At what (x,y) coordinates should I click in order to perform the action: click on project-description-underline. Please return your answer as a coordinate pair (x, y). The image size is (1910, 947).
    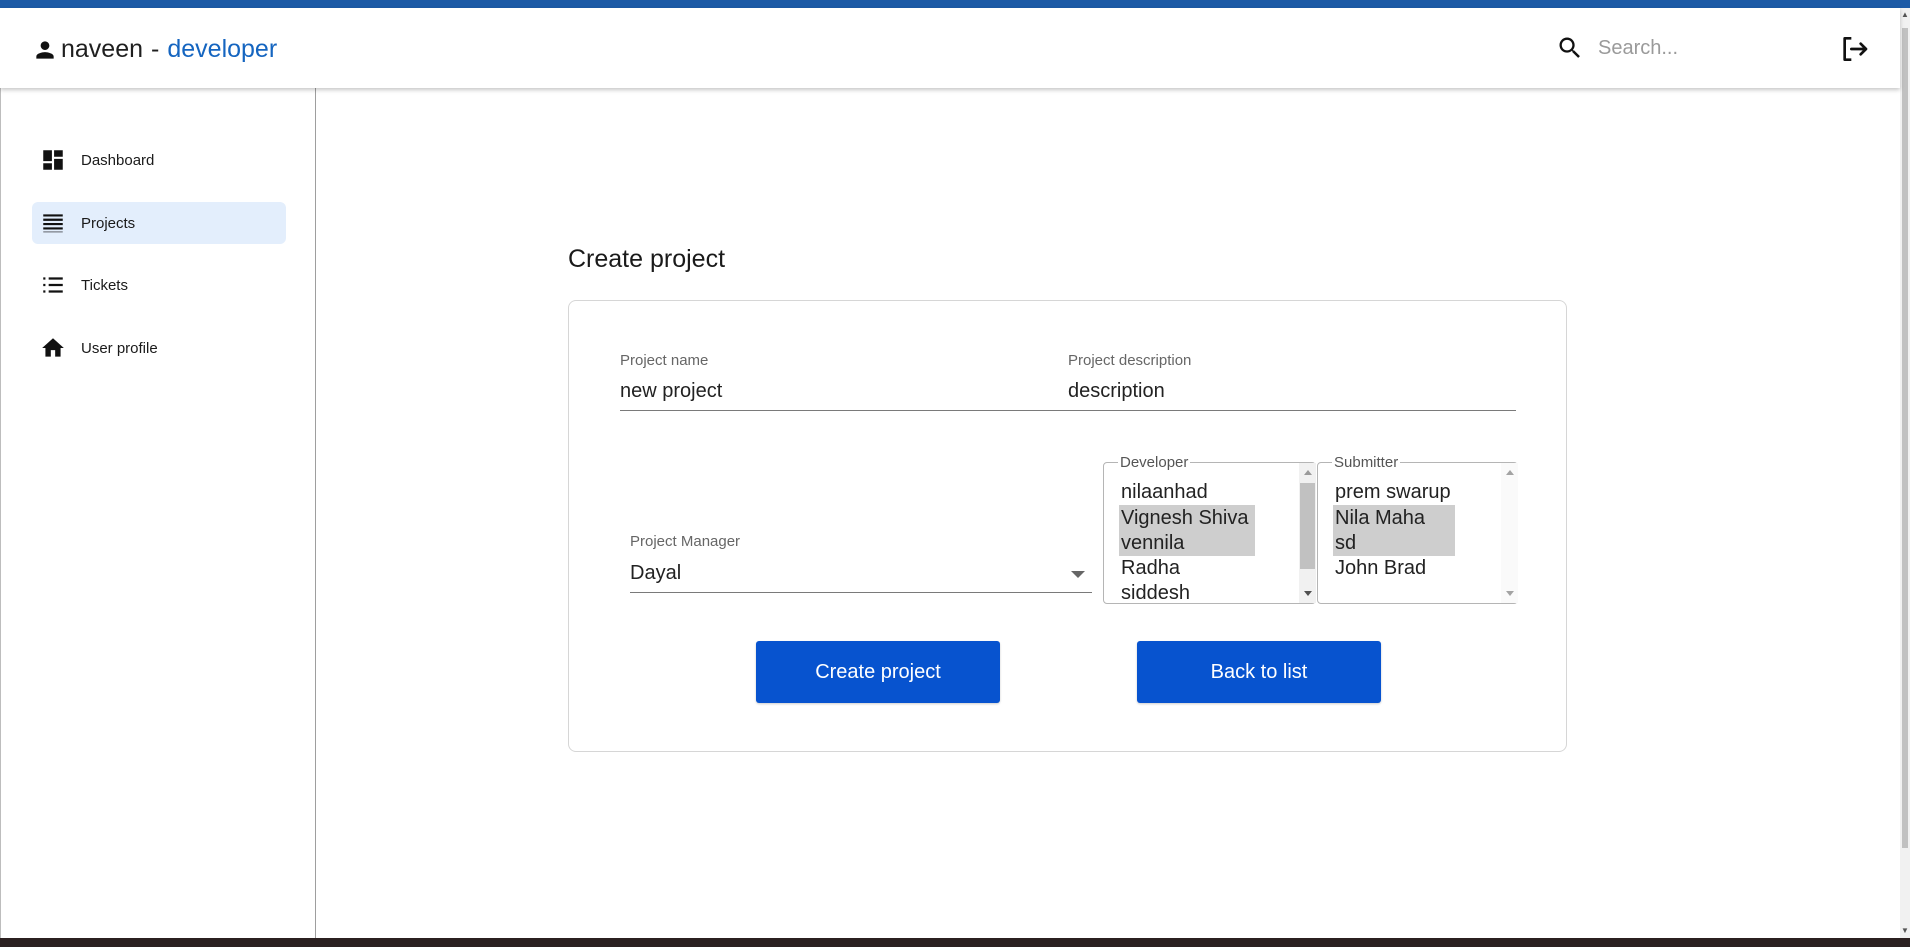
    Looking at the image, I should click on (1292, 410).